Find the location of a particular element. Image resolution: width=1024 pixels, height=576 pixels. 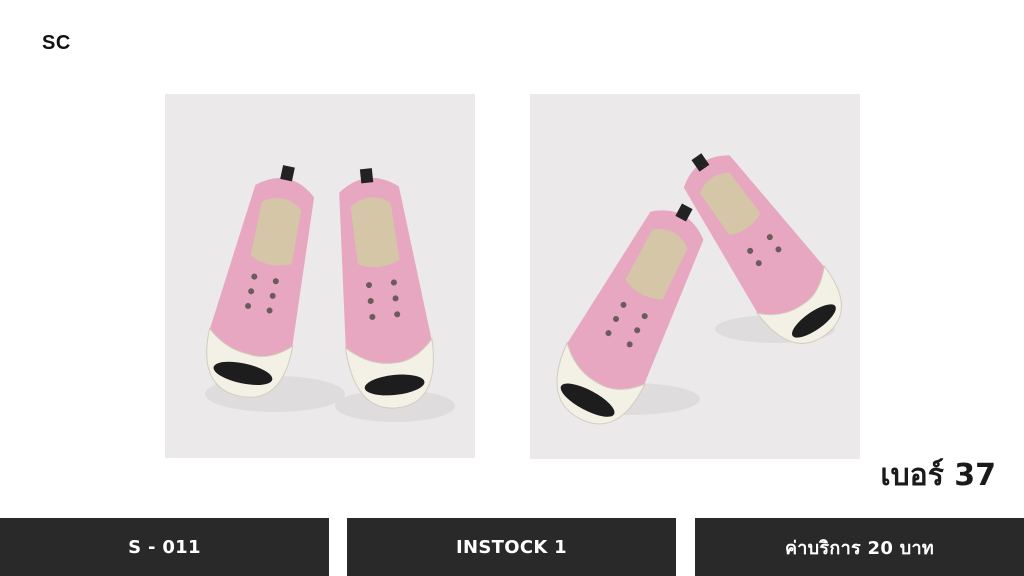

stock-status-bar: INSTOCK 1 is located at coordinates (511, 547).